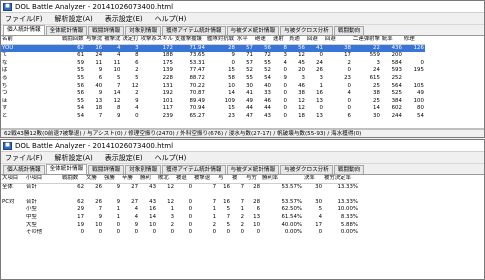 The width and height of the screenshot is (485, 280). Describe the element at coordinates (213, 79) in the screenshot. I see `table-row: る 55 6 5 5 228 88.72 58 55 54 9 3 3 23 615 252` at that location.